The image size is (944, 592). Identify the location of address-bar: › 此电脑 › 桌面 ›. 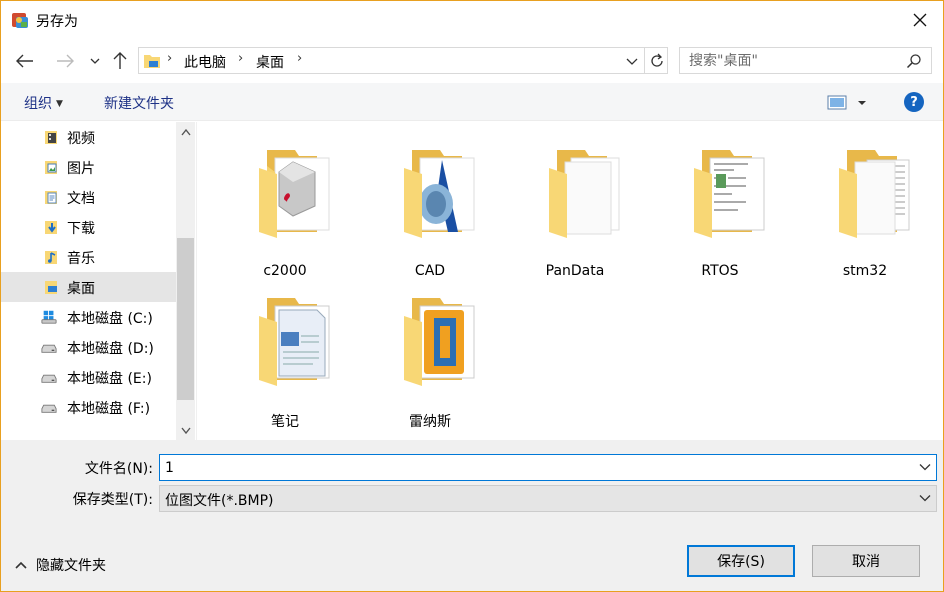
(403, 60).